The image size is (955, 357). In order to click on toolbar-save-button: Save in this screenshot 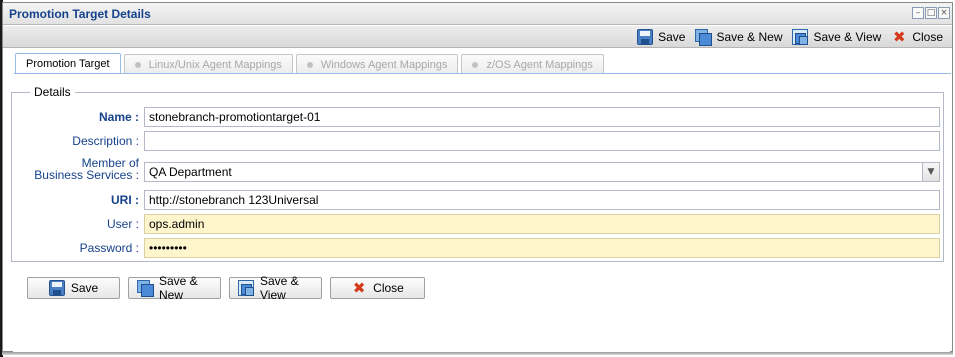, I will do `click(661, 37)`.